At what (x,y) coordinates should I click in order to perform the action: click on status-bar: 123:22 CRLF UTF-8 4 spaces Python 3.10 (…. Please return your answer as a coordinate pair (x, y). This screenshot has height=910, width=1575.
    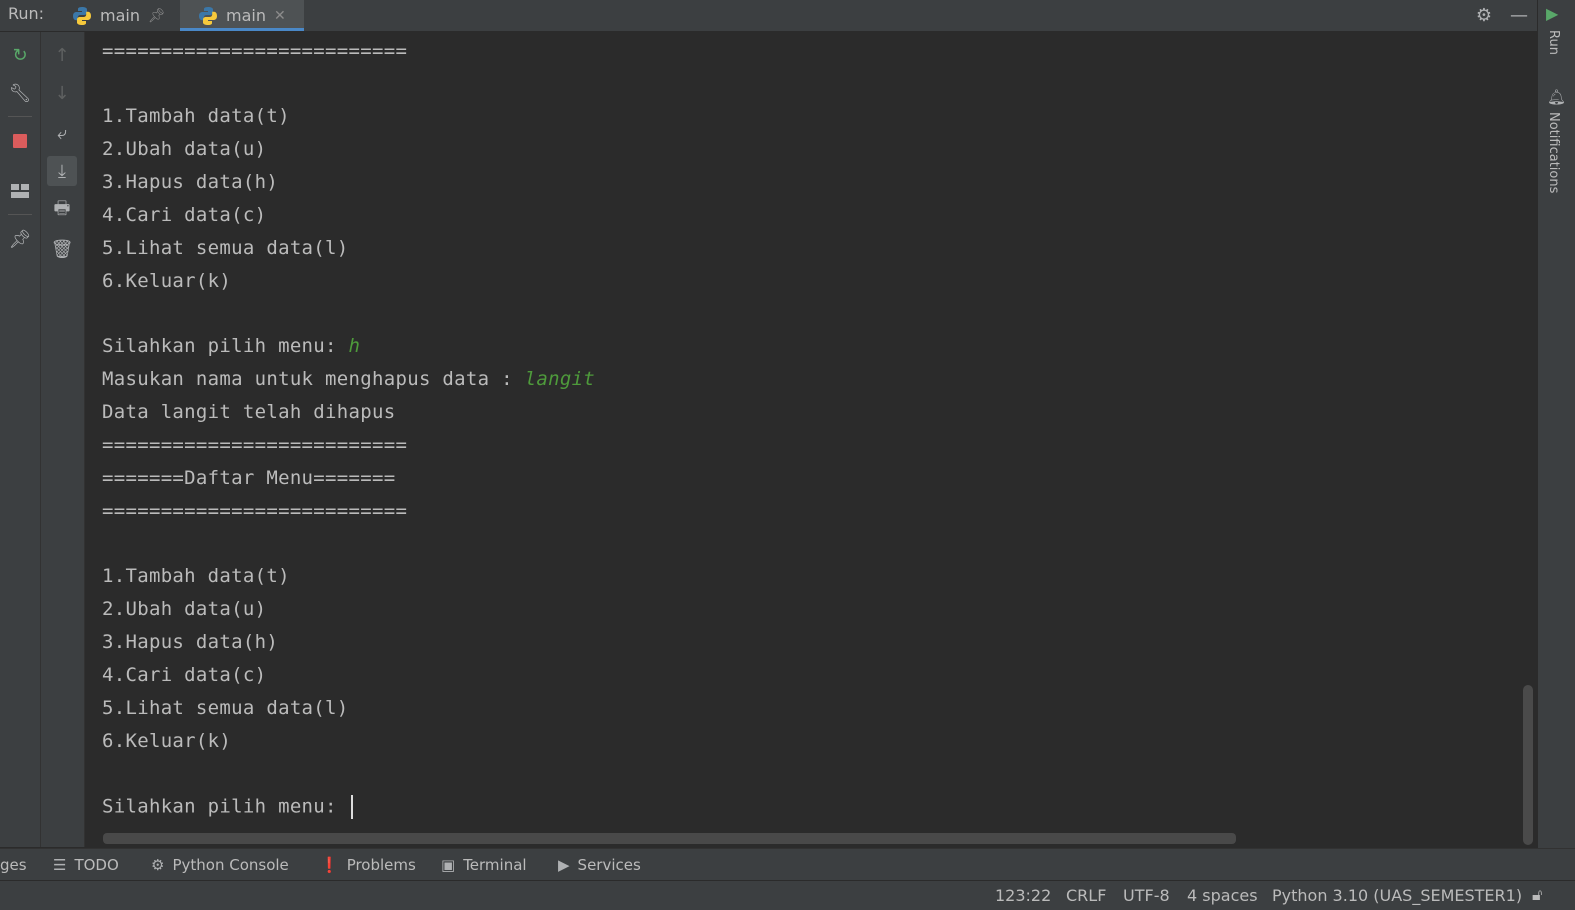
    Looking at the image, I should click on (787, 895).